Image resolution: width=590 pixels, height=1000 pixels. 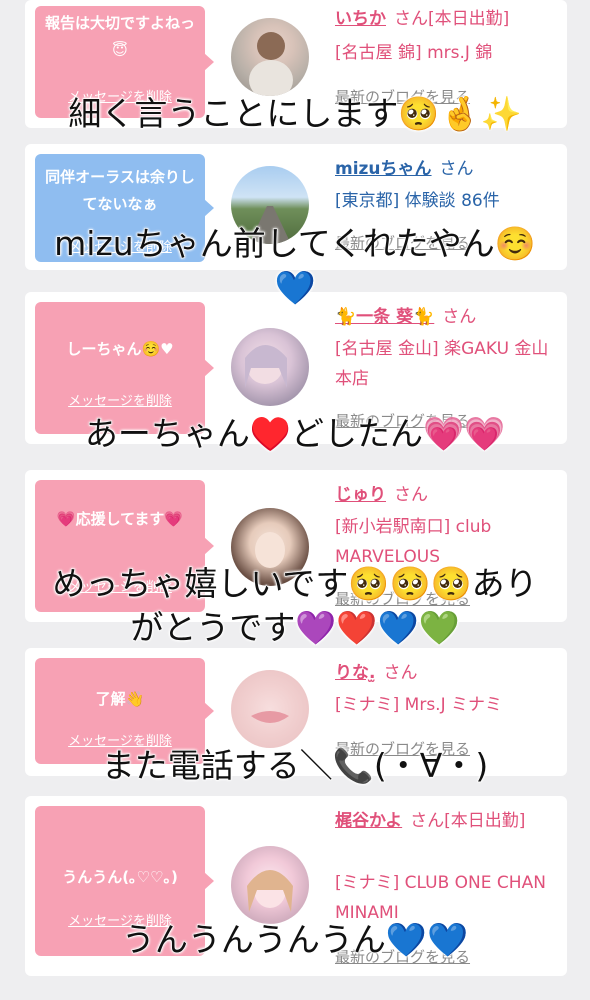 I want to click on profile-name-link: いちか, so click(x=360, y=19).